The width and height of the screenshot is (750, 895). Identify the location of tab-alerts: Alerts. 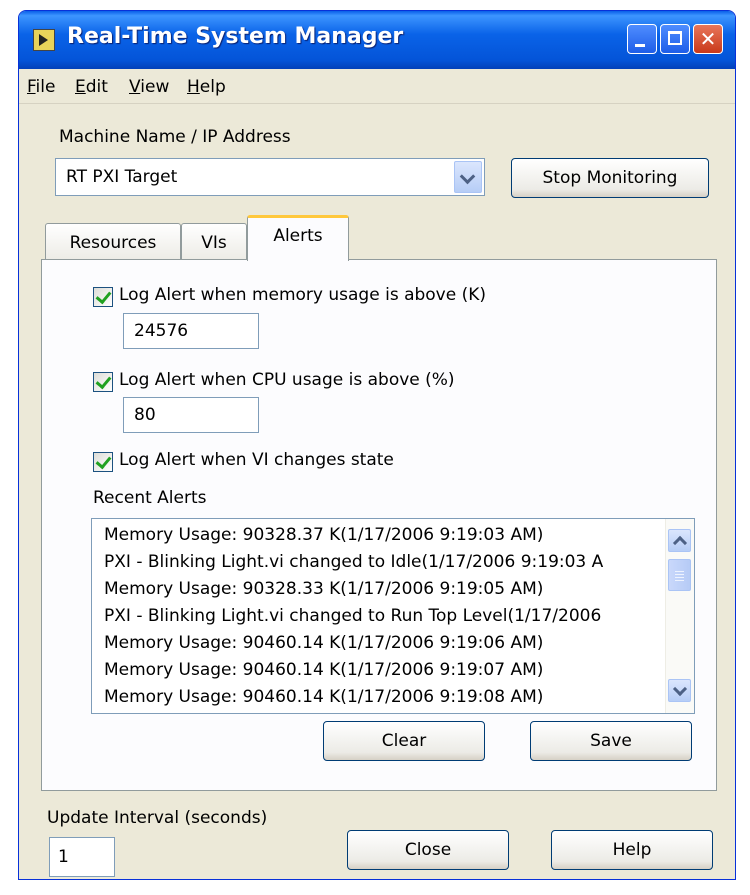
(298, 238).